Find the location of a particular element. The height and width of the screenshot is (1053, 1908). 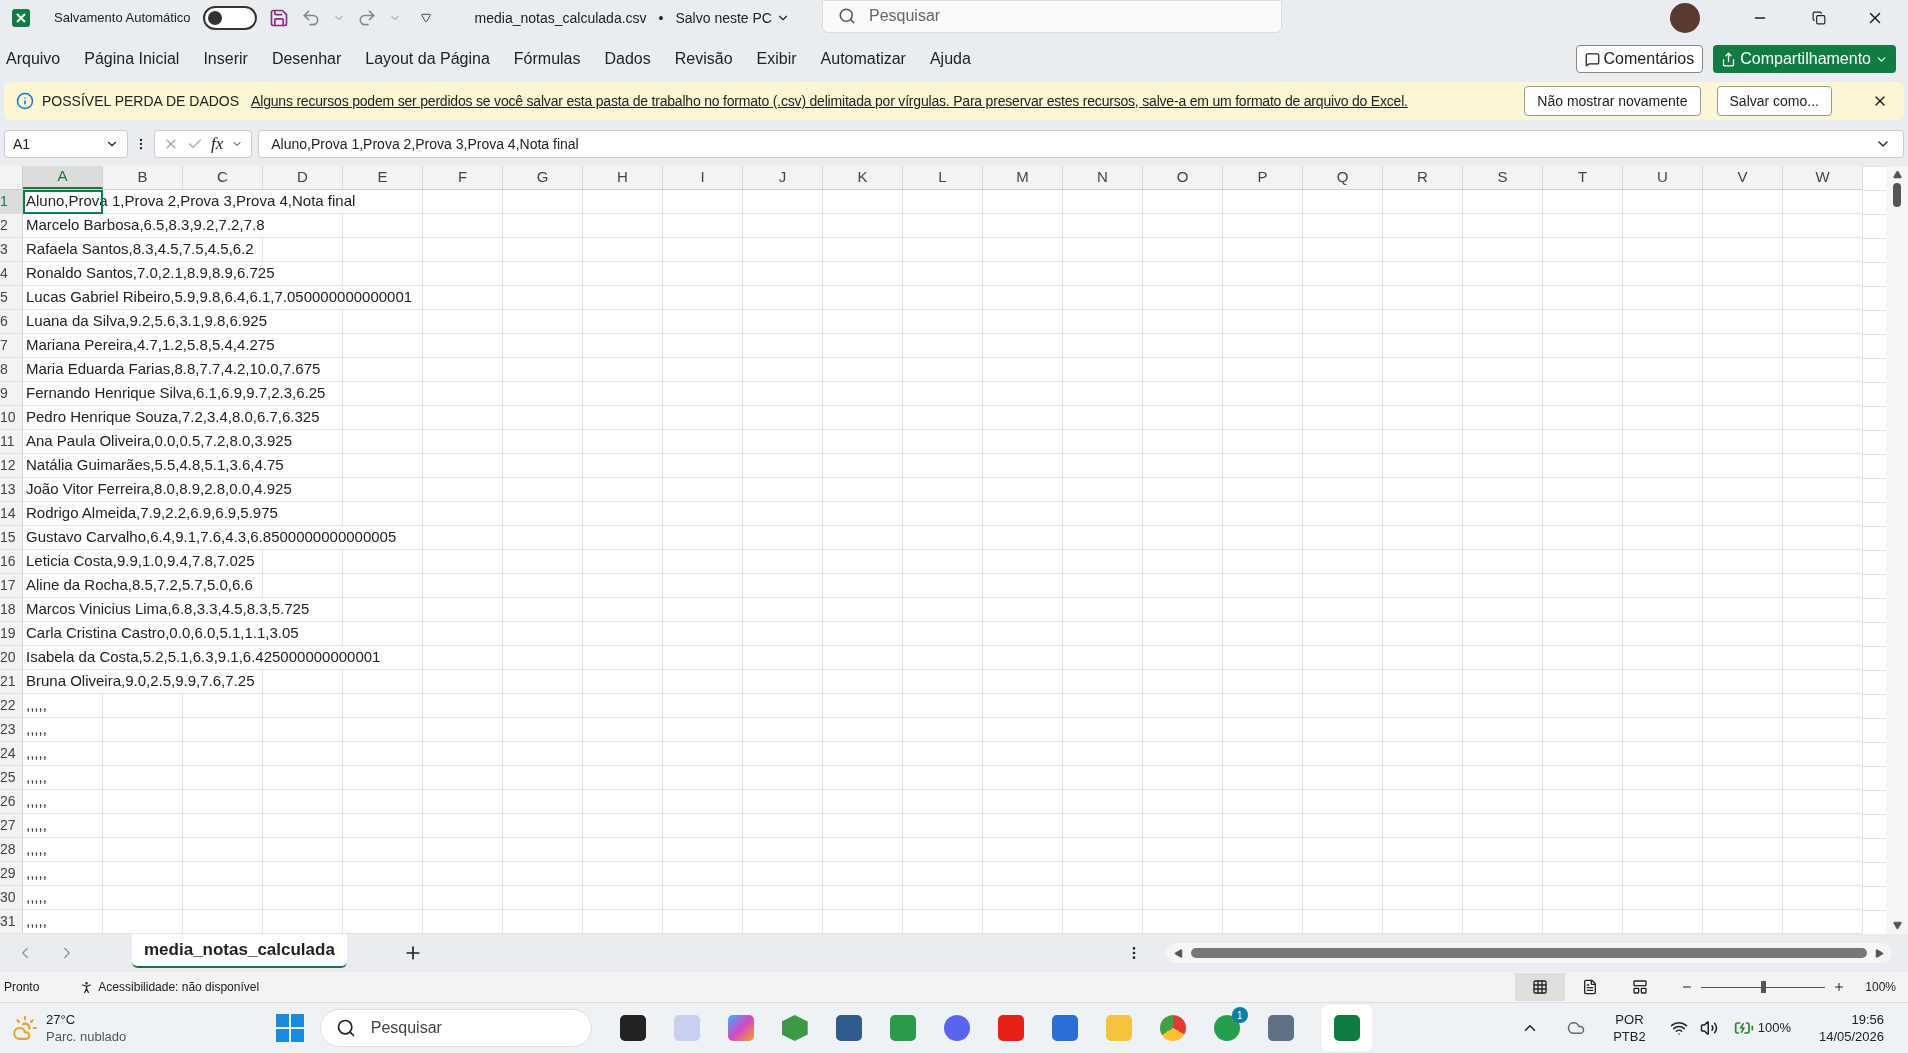

start-windows-icon is located at coordinates (289, 1028).